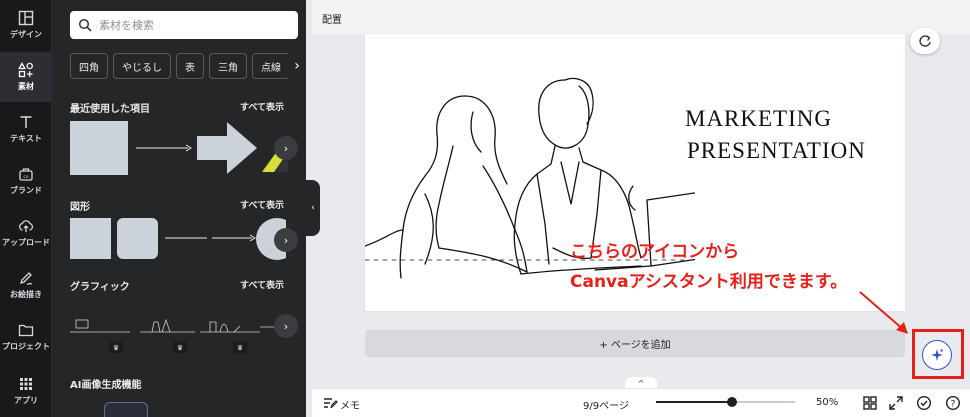  I want to click on recent-arrow-line-thumbnail, so click(164, 148).